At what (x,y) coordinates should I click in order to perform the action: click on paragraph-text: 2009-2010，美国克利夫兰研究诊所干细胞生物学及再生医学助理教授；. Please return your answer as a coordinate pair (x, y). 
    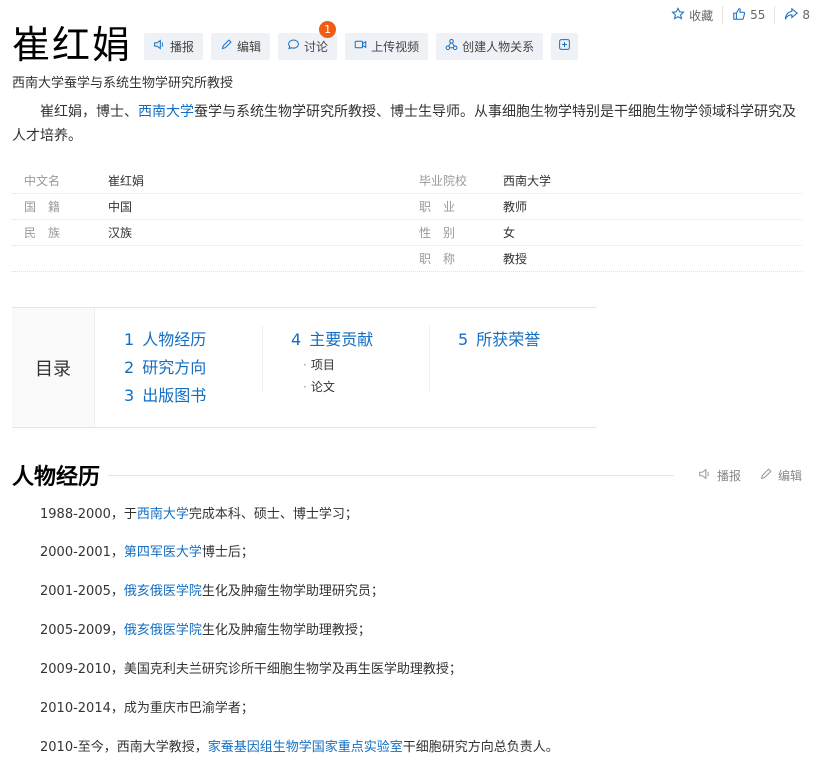
    Looking at the image, I should click on (251, 669).